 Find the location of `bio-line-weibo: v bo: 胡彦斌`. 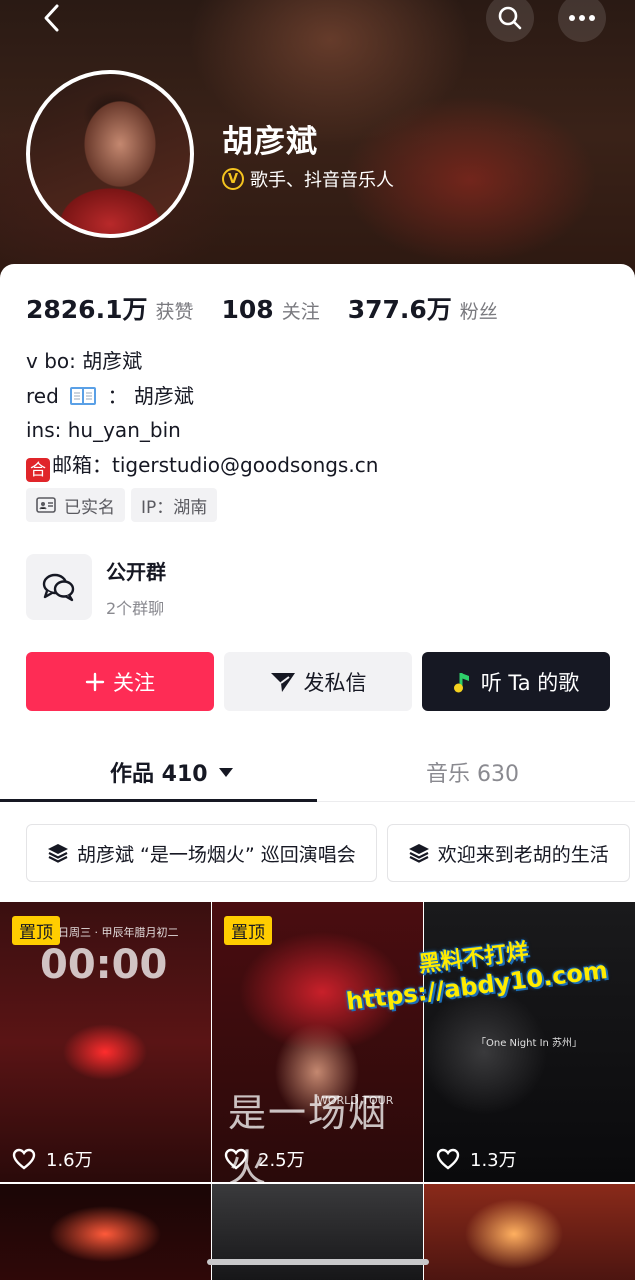

bio-line-weibo: v bo: 胡彦斌 is located at coordinates (84, 361).